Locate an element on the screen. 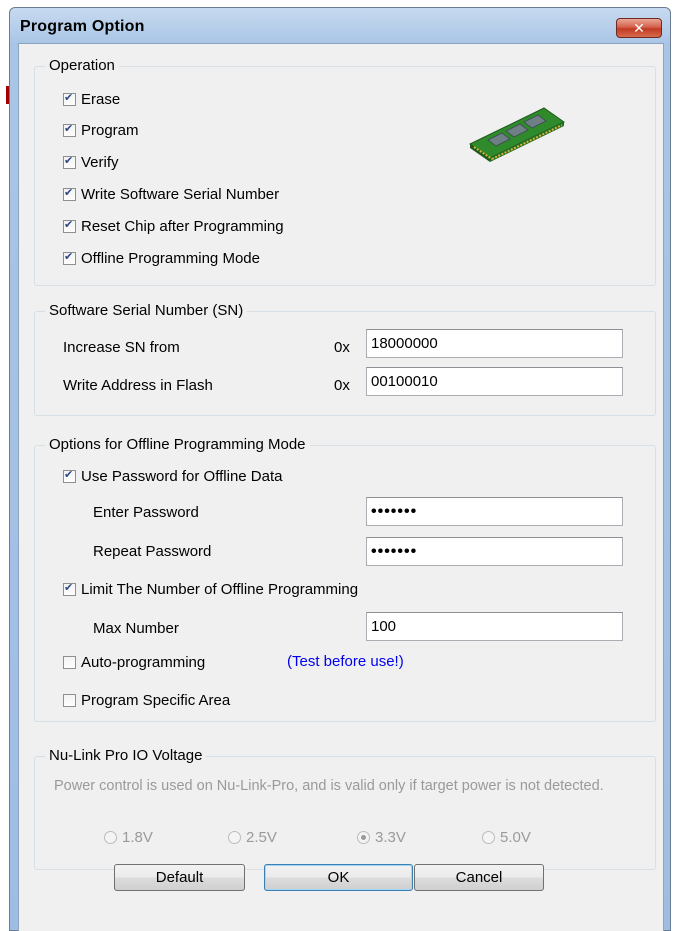 The height and width of the screenshot is (931, 673). voltage-radio-2-5v is located at coordinates (234, 837).